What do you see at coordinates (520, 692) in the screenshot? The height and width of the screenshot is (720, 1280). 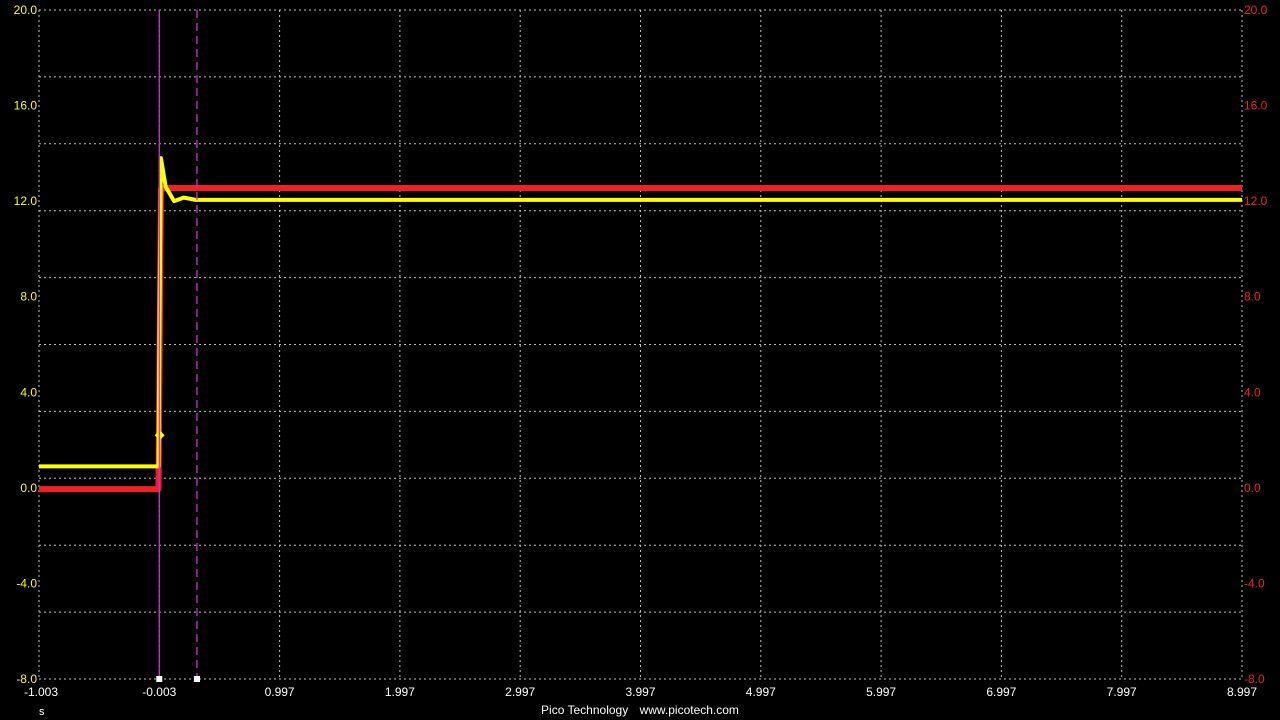 I see `x-tick-label: 2.997` at bounding box center [520, 692].